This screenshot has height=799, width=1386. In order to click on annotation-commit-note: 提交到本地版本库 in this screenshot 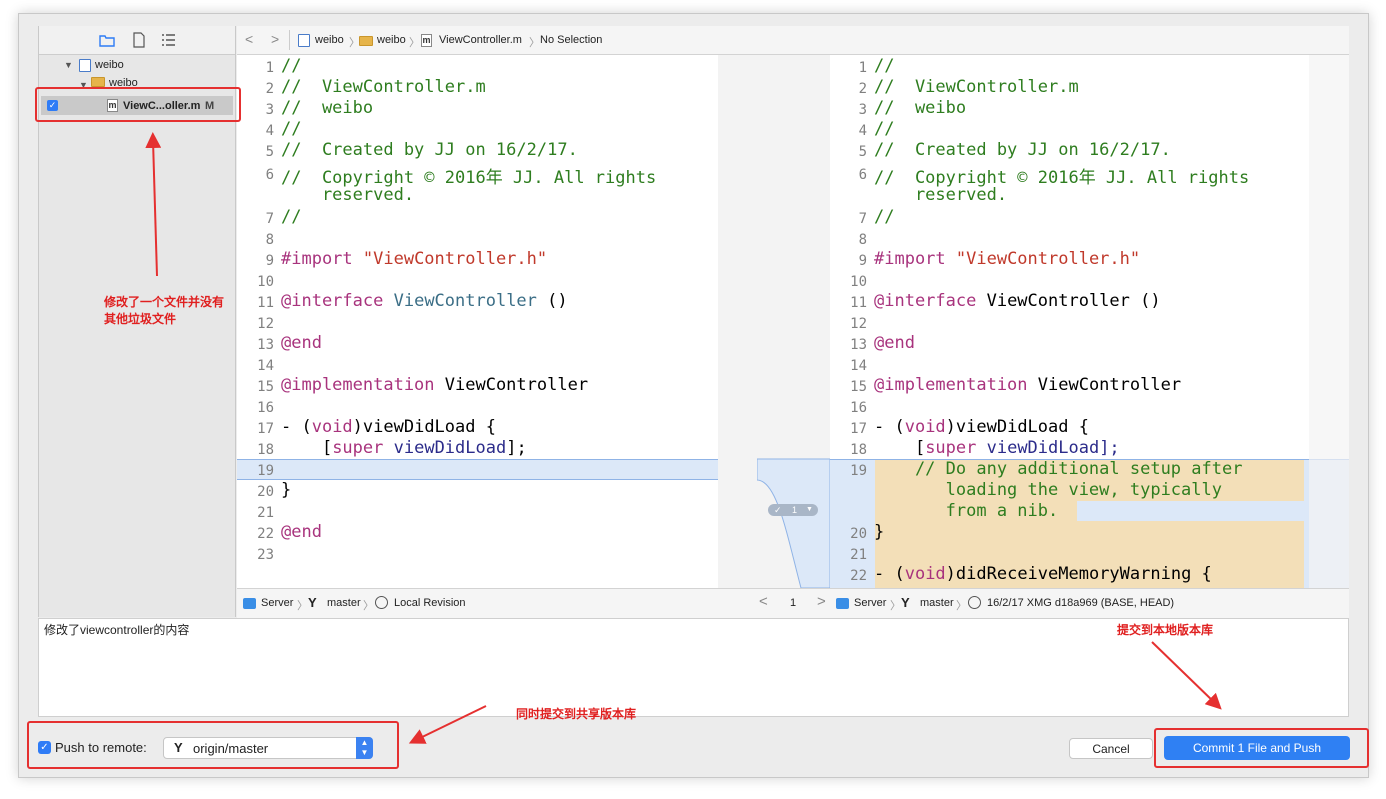, I will do `click(1165, 630)`.